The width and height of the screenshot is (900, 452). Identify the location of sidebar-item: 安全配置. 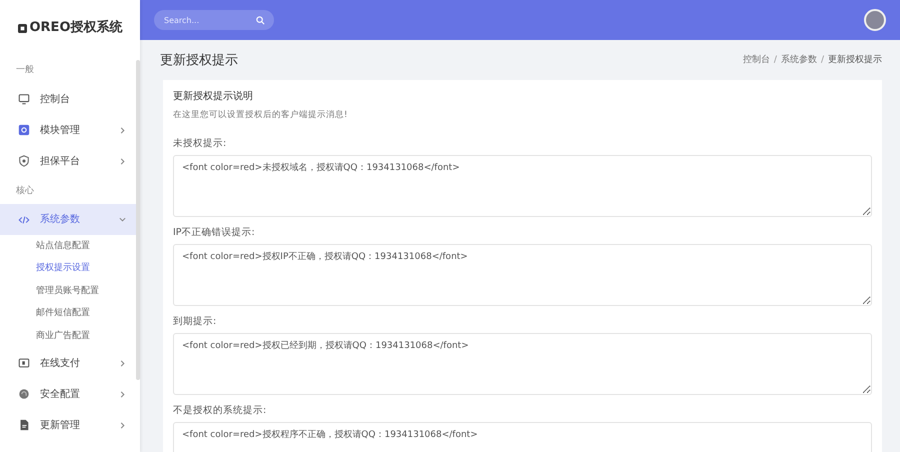
(70, 394).